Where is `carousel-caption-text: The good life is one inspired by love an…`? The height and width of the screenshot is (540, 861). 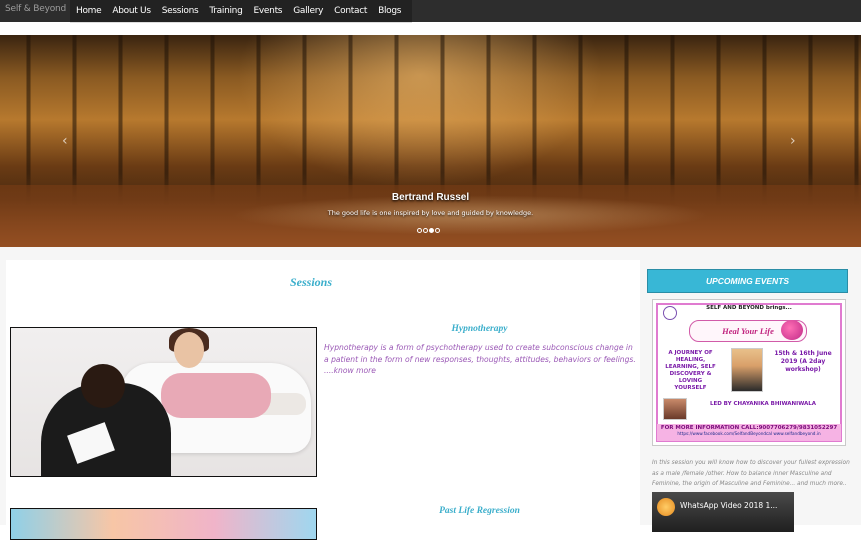
carousel-caption-text: The good life is one inspired by love an… is located at coordinates (430, 213).